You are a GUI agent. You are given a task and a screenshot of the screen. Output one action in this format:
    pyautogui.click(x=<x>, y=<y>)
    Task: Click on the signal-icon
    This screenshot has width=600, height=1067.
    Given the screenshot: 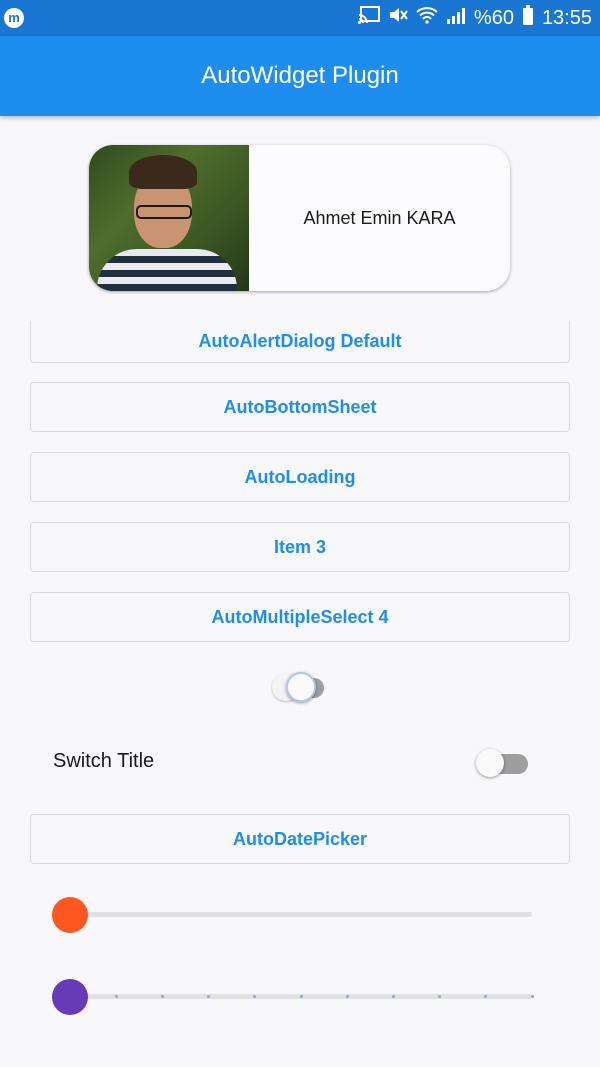 What is the action you would take?
    pyautogui.click(x=456, y=18)
    